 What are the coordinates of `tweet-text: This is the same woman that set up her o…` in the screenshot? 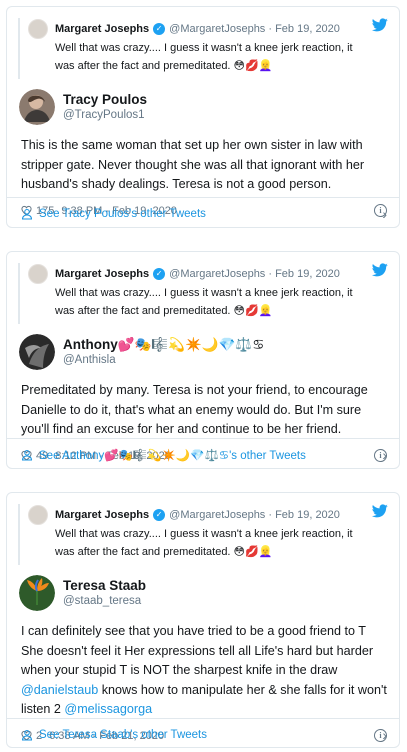 It's located at (193, 164).